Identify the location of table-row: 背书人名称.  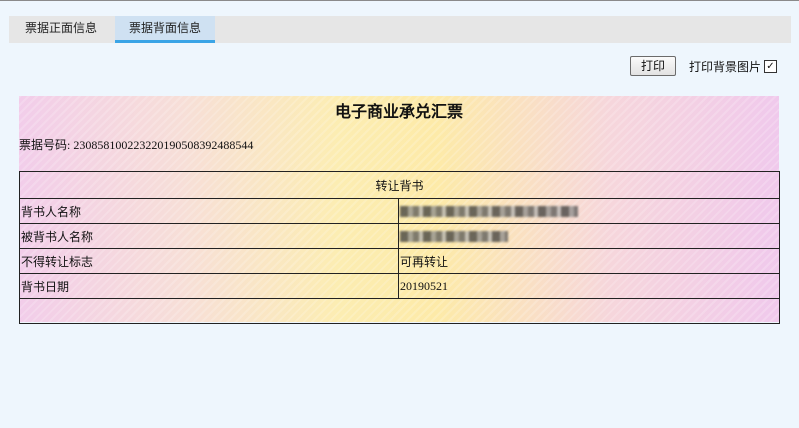
(400, 211).